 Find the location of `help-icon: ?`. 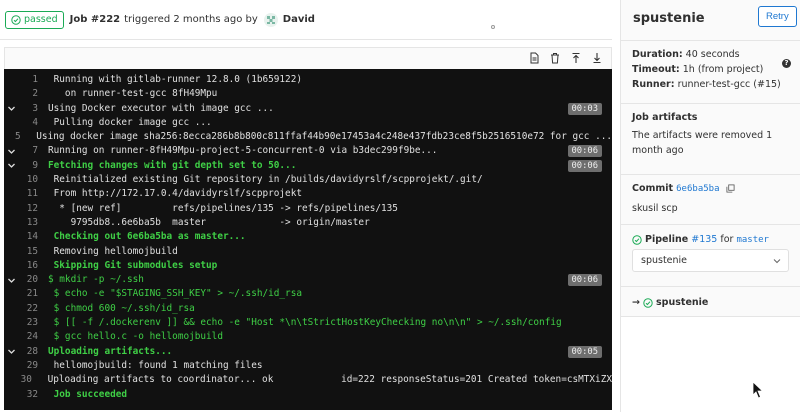

help-icon: ? is located at coordinates (786, 63).